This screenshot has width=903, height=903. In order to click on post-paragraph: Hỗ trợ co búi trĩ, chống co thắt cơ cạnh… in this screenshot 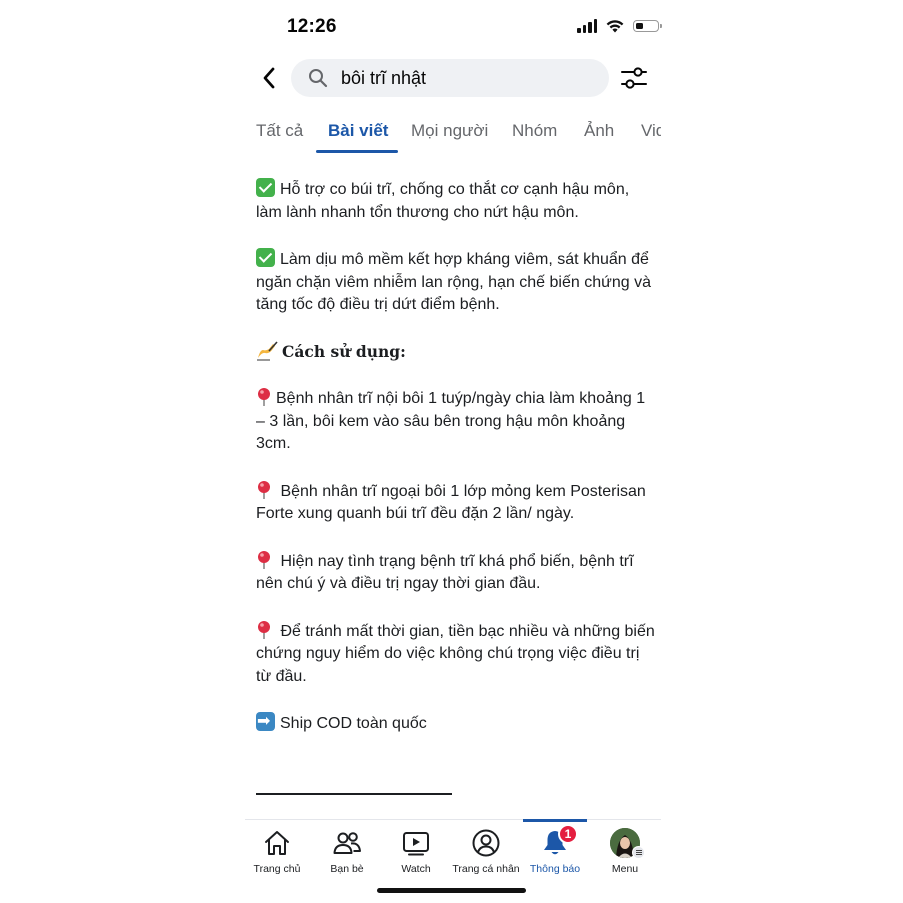, I will do `click(456, 201)`.